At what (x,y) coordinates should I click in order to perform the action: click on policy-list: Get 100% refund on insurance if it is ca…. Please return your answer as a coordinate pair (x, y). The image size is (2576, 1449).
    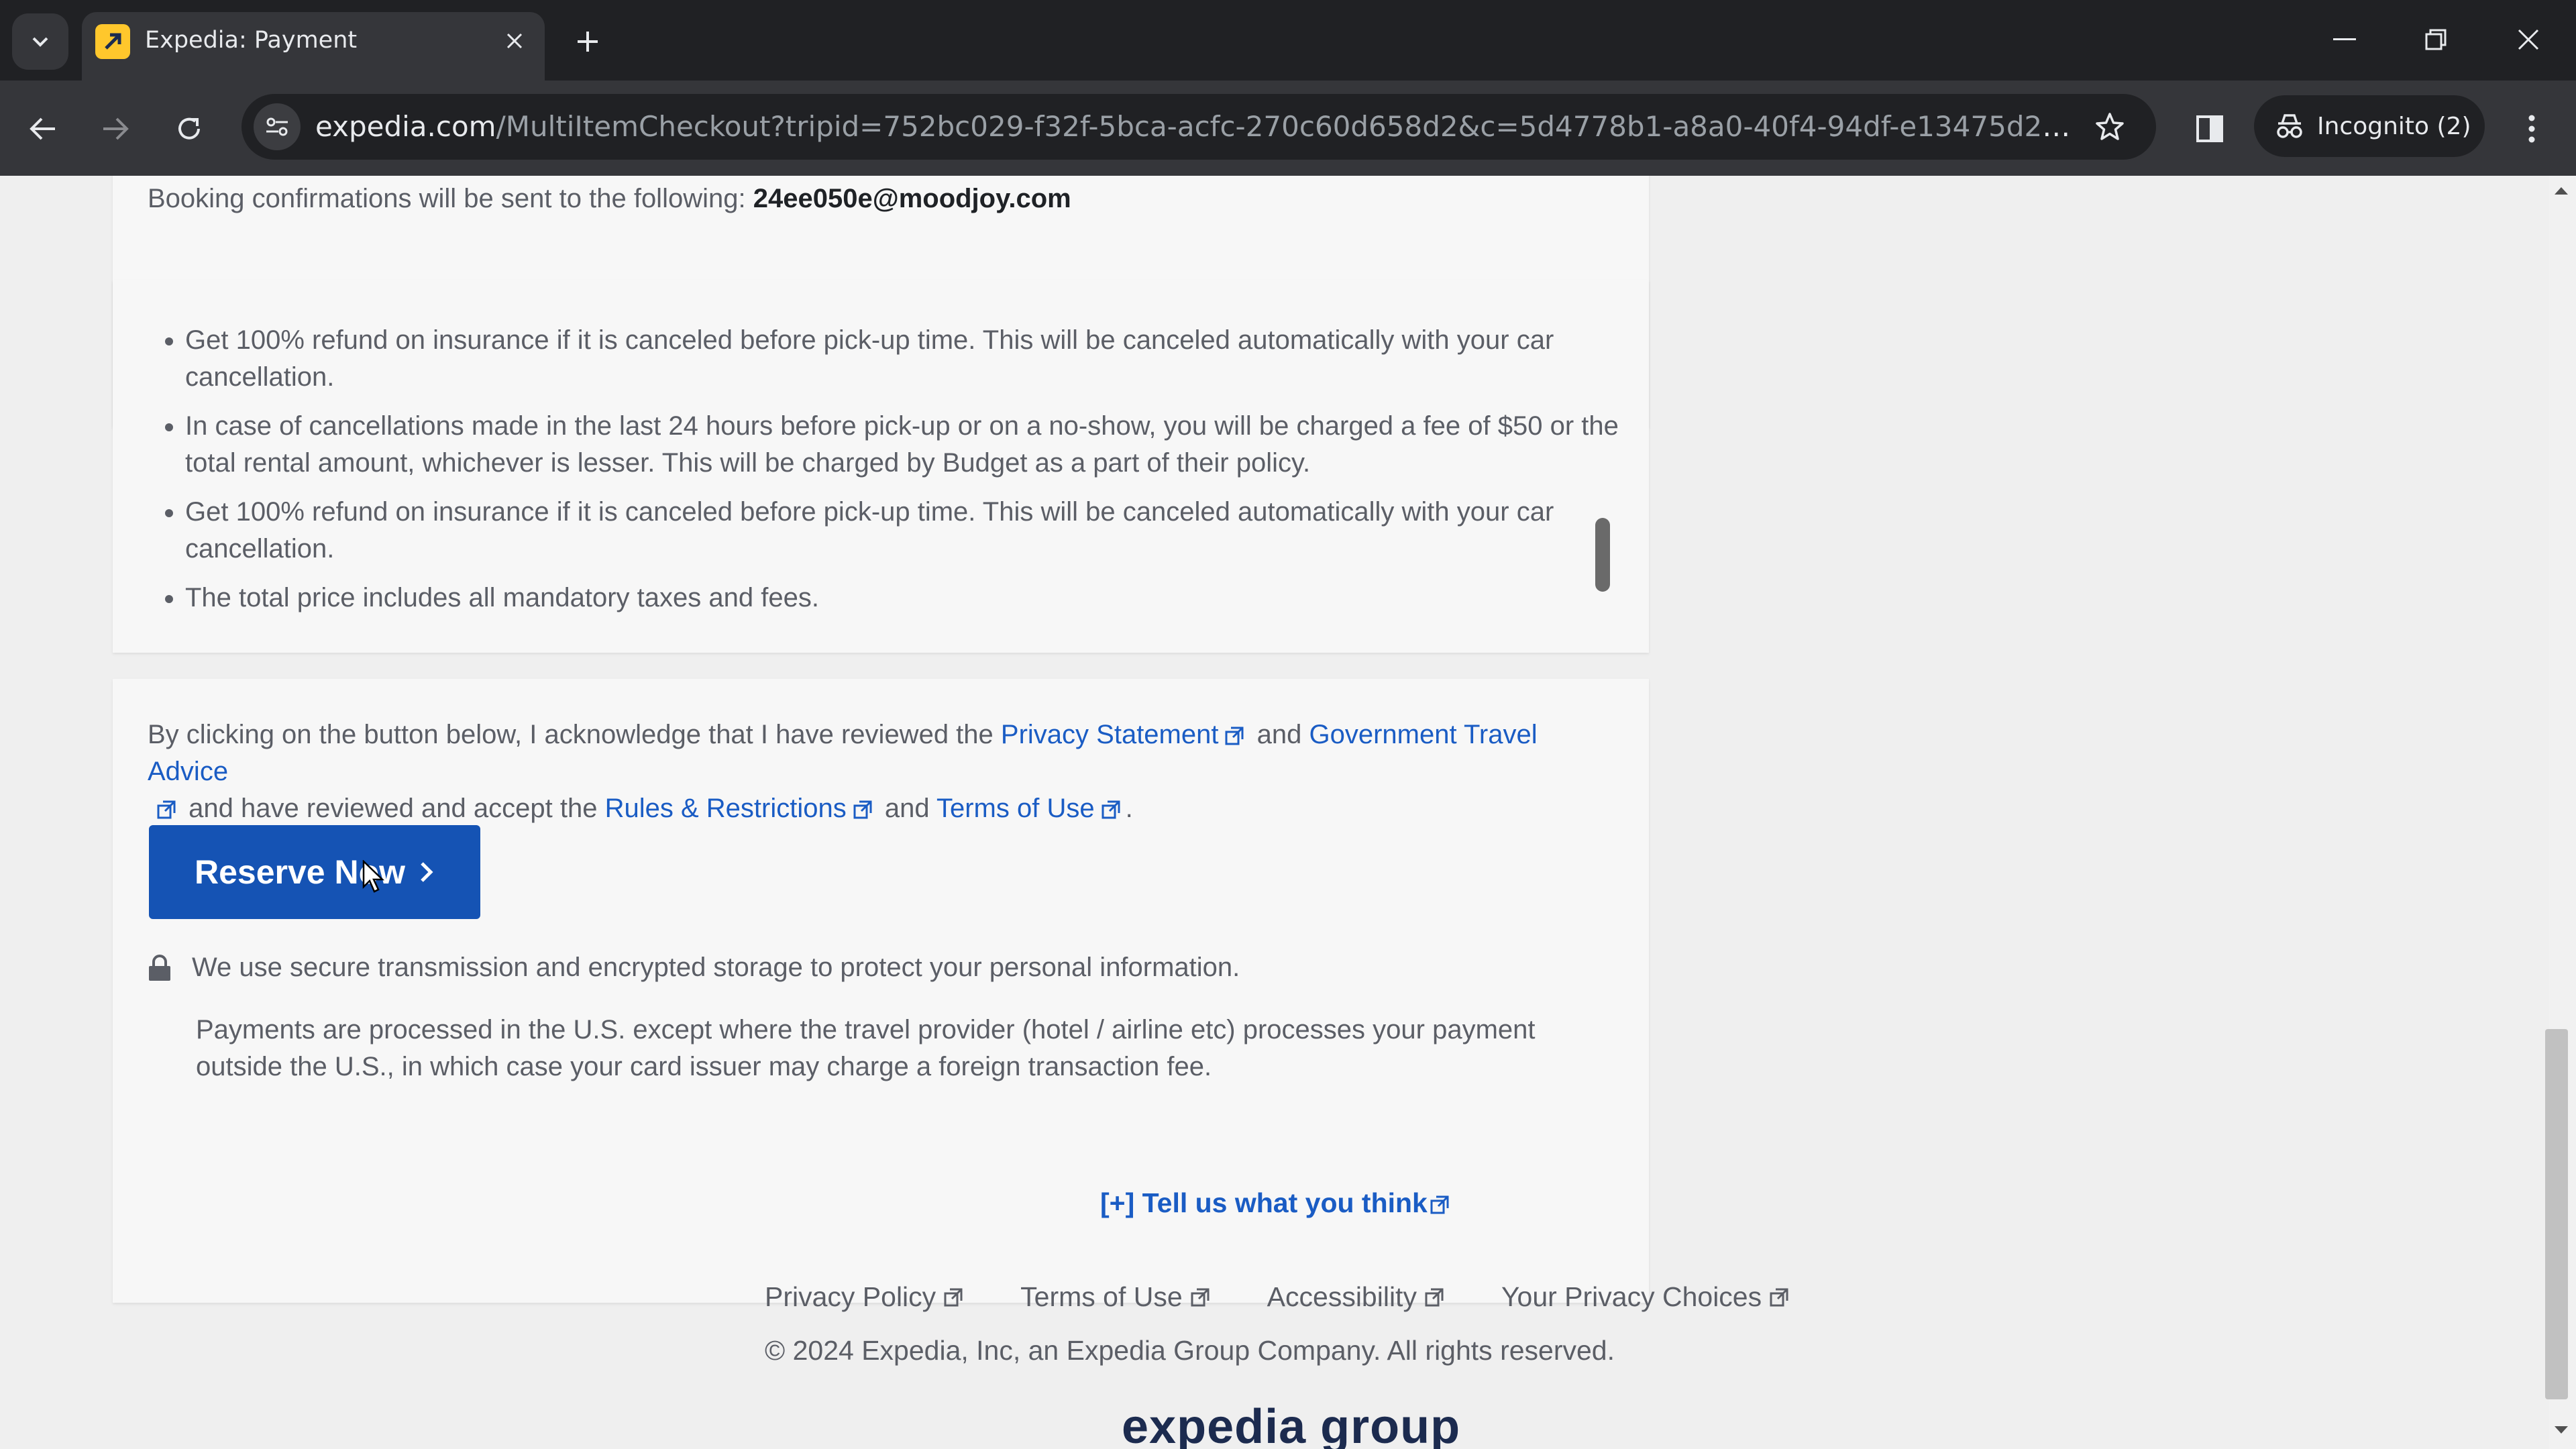
    Looking at the image, I should click on (887, 475).